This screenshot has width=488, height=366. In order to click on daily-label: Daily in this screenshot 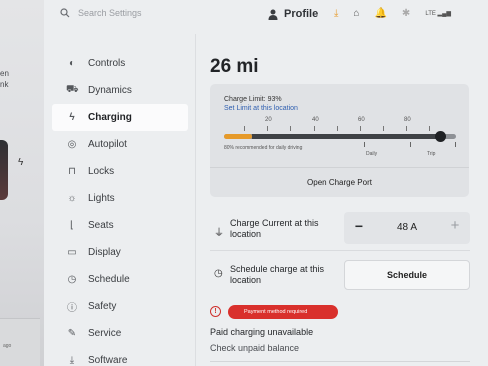, I will do `click(372, 154)`.